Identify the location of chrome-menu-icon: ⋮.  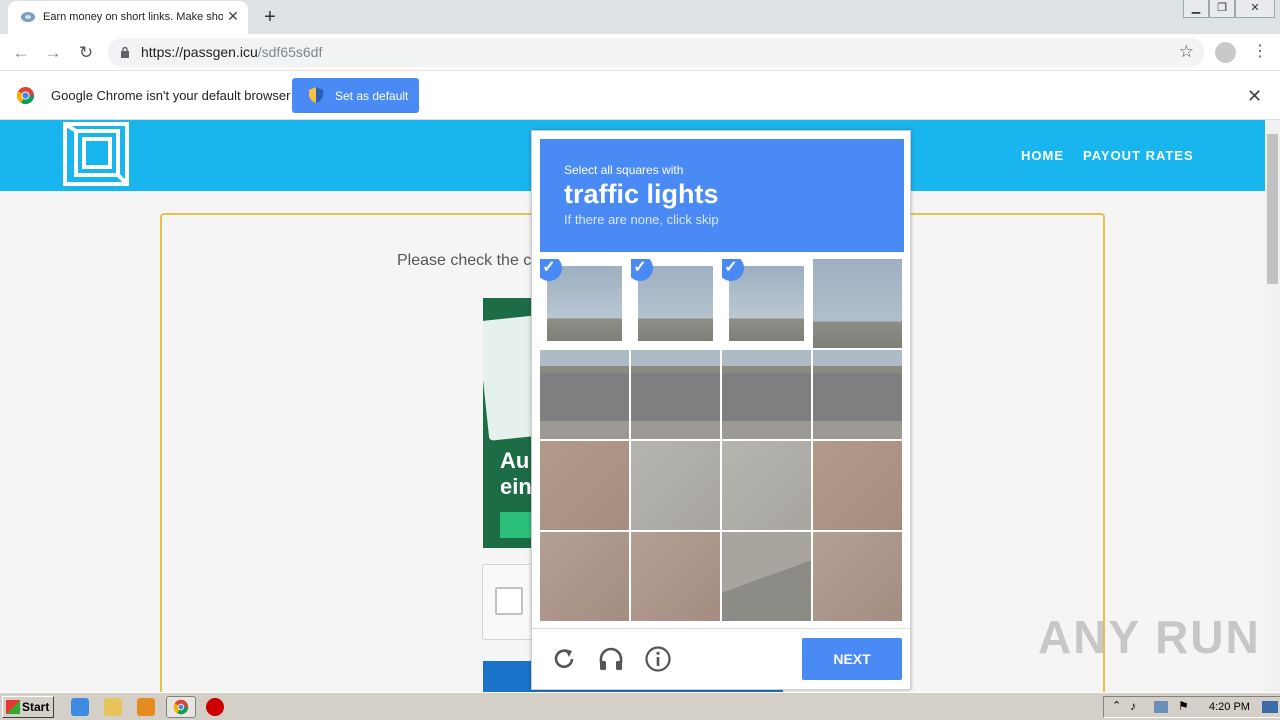
(1260, 53).